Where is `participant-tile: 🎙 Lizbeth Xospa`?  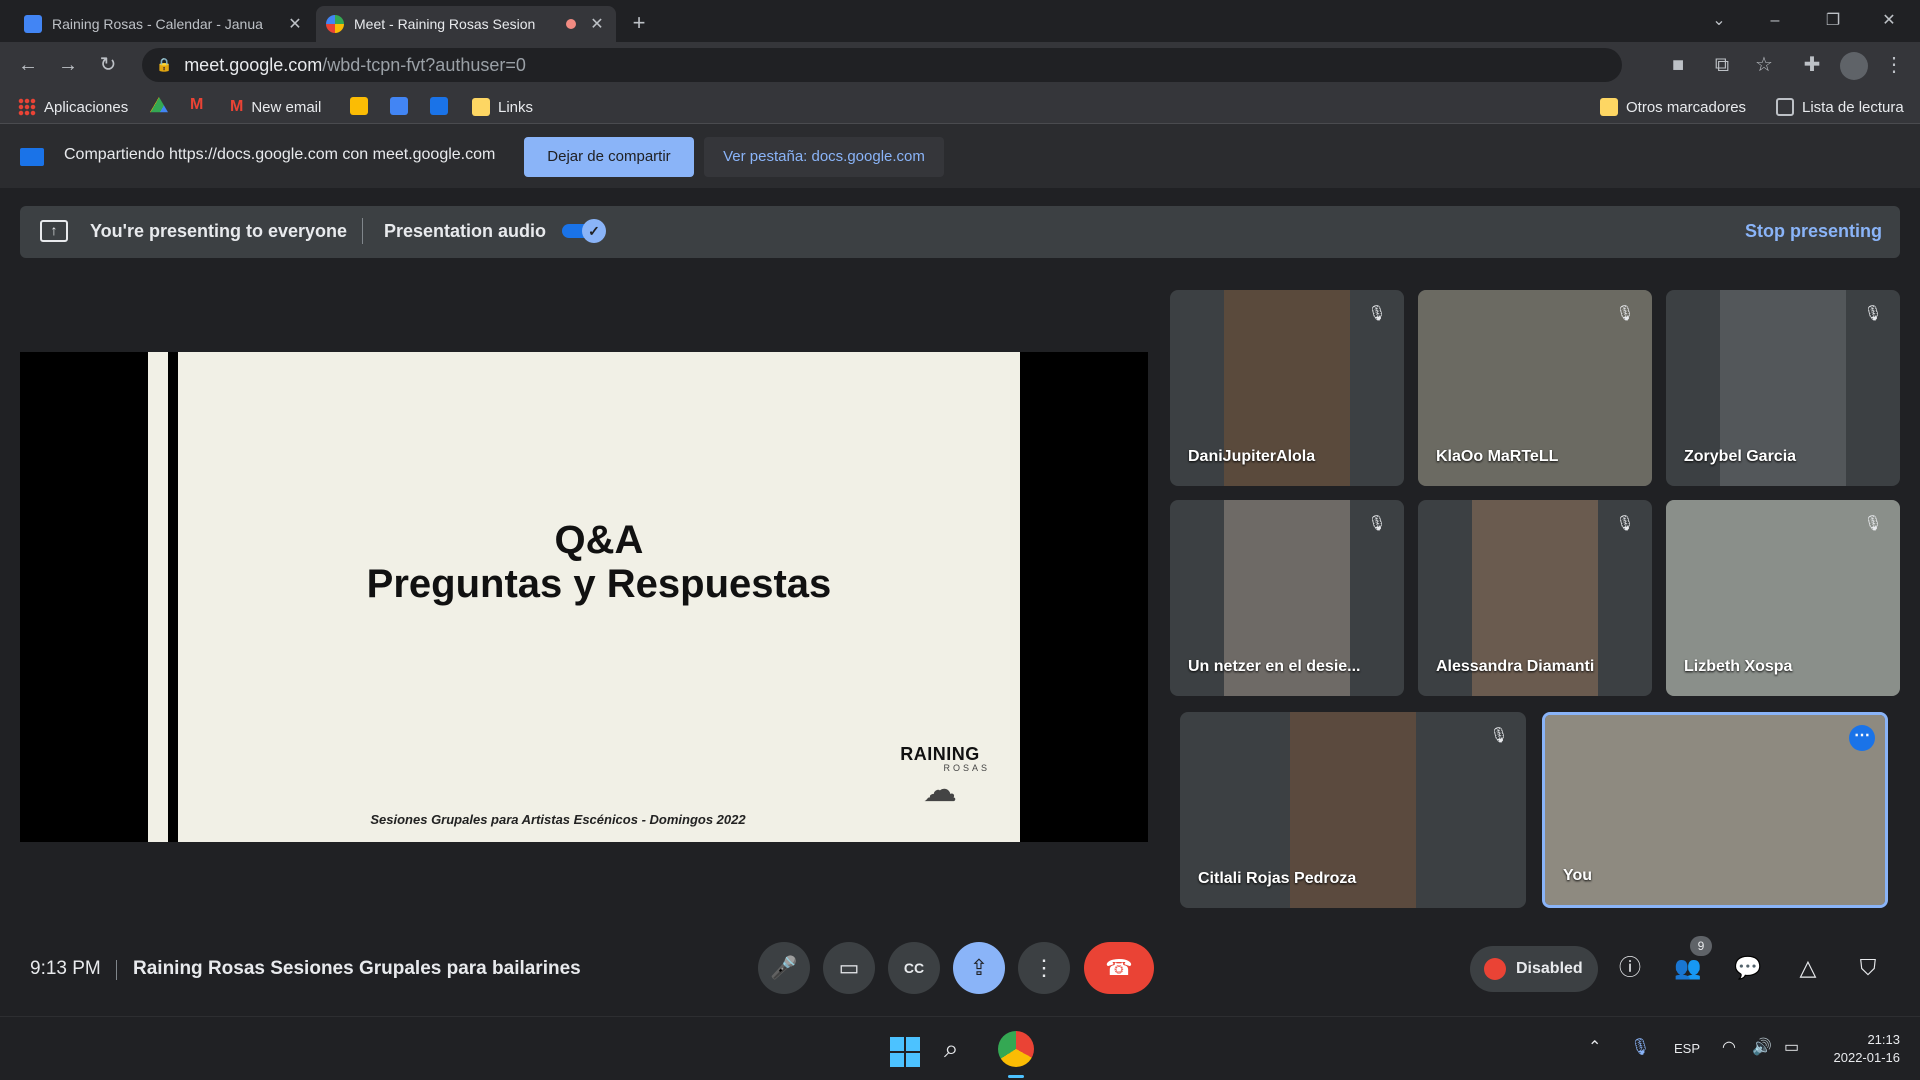
participant-tile: 🎙 Lizbeth Xospa is located at coordinates (1783, 598).